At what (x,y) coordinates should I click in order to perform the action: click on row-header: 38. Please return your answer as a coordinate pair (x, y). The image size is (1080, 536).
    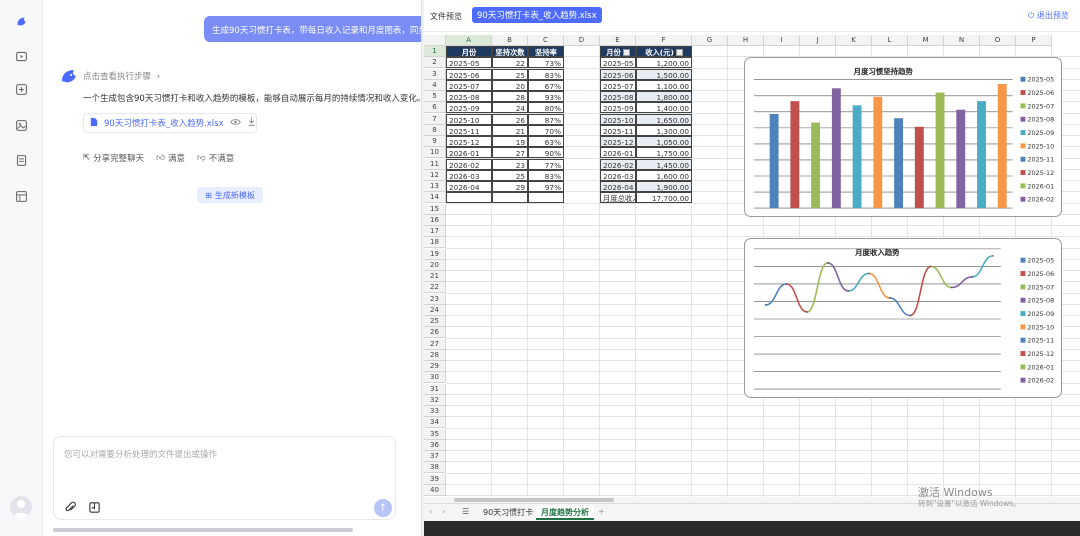
    Looking at the image, I should click on (435, 468).